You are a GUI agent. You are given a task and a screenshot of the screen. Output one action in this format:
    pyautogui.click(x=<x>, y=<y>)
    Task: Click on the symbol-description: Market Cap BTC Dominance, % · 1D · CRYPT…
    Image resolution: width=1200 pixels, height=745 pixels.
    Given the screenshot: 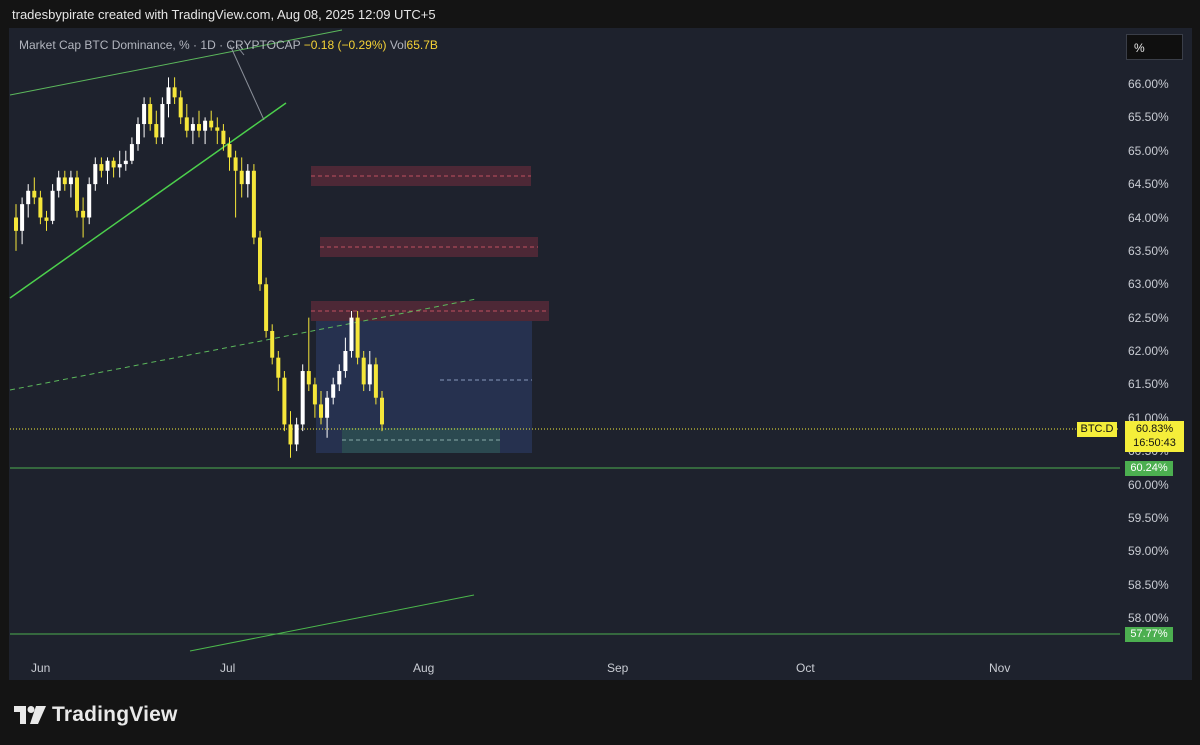 What is the action you would take?
    pyautogui.click(x=160, y=45)
    